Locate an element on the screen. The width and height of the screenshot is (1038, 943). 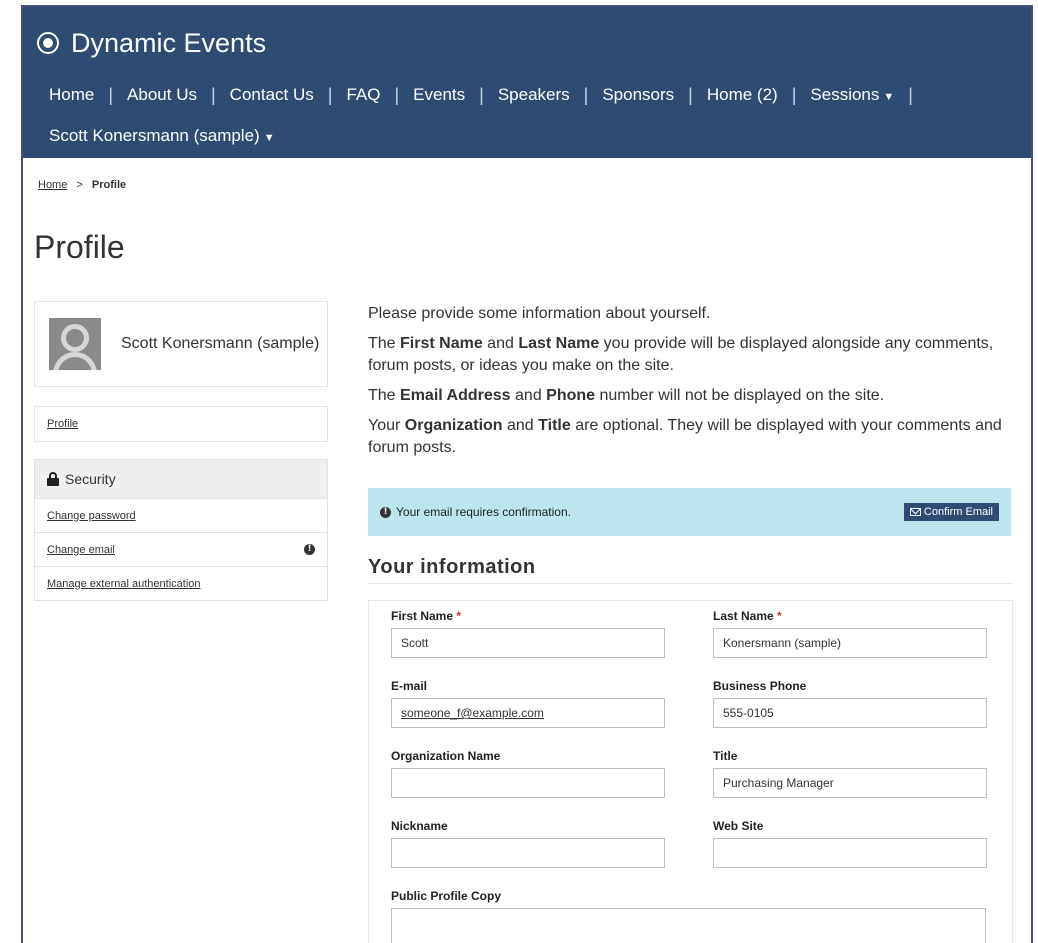
confirm-email-button: Confirm Email is located at coordinates (951, 512).